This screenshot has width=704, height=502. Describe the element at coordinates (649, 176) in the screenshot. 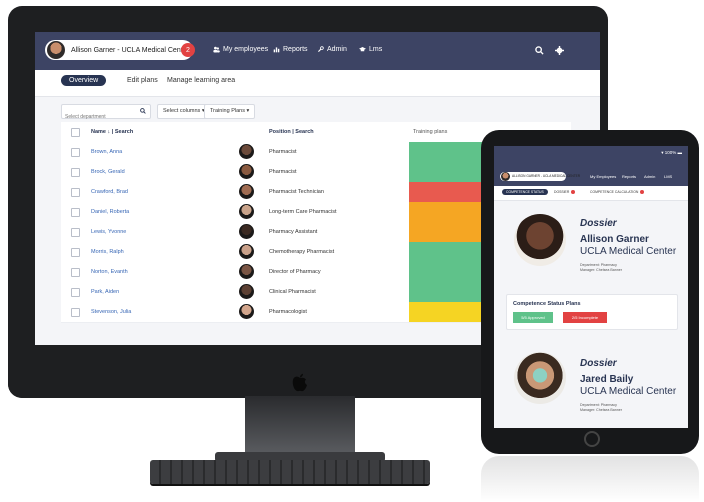

I see `tablet-nav-admin: Admin` at that location.